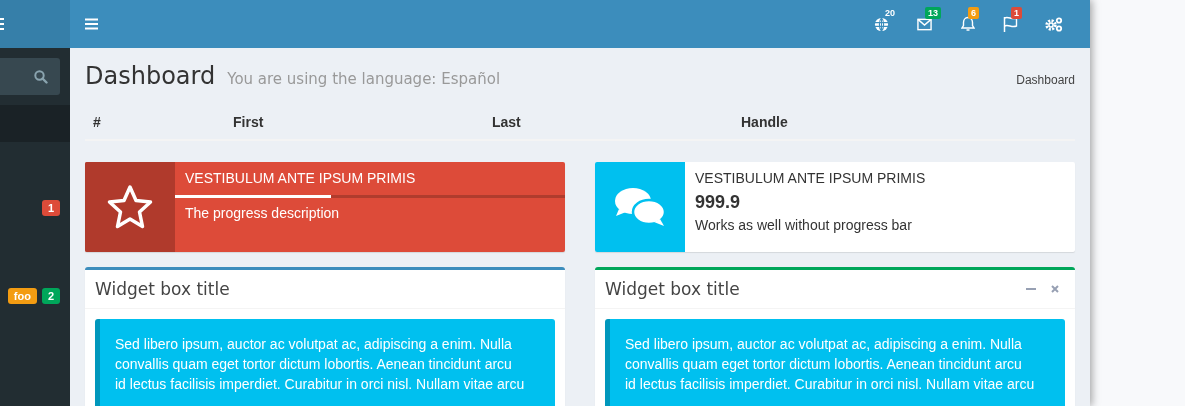  I want to click on count-badge: 13, so click(933, 13).